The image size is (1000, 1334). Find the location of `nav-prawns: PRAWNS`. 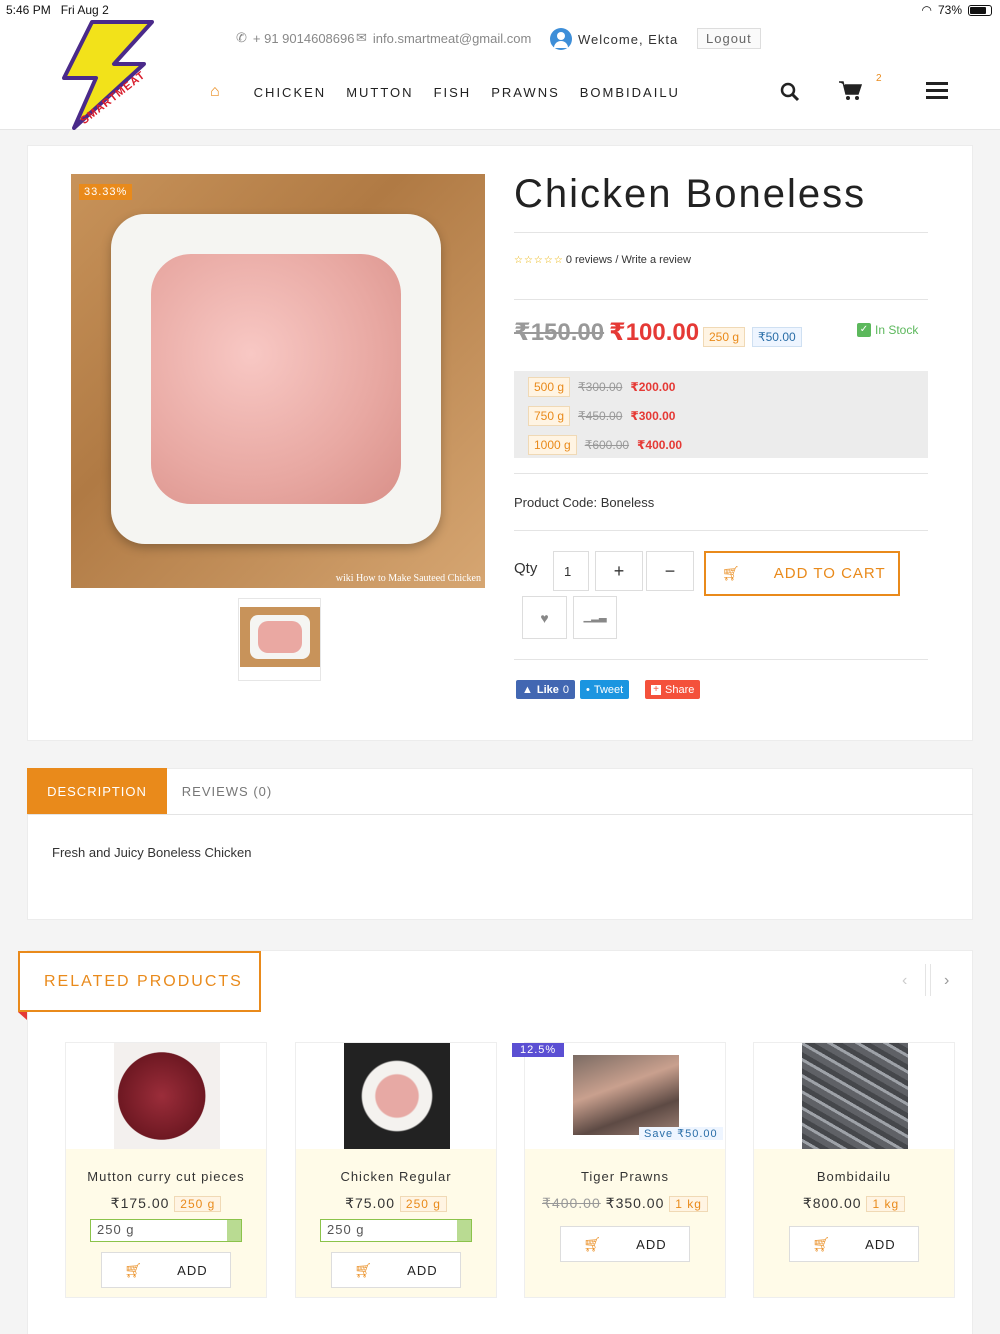

nav-prawns: PRAWNS is located at coordinates (525, 92).